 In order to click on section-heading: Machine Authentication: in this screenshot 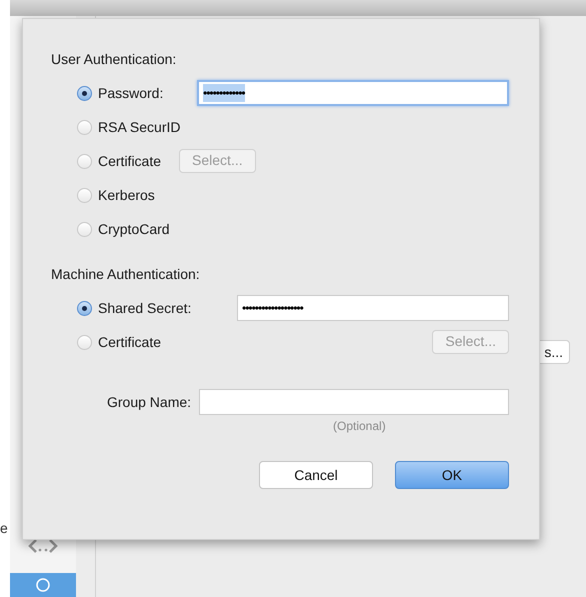, I will do `click(126, 274)`.